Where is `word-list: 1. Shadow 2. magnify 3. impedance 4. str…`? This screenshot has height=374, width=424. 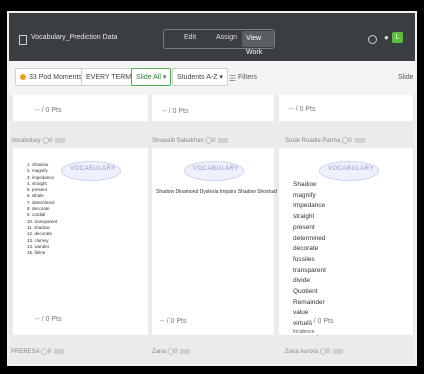 word-list: 1. Shadow 2. magnify 3. impedance 4. str… is located at coordinates (42, 209).